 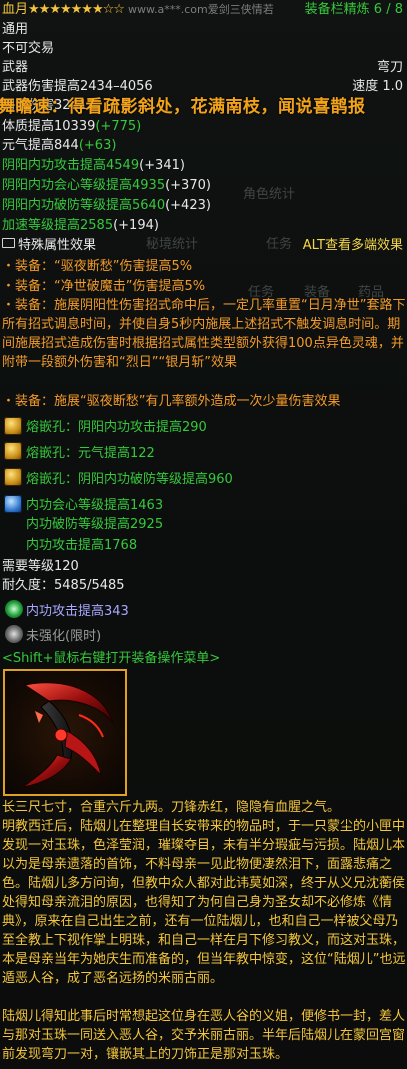 What do you see at coordinates (93, 165) in the screenshot?
I see `attr-yinyang-attack: 阴阳内功攻击提高4549(+341)` at bounding box center [93, 165].